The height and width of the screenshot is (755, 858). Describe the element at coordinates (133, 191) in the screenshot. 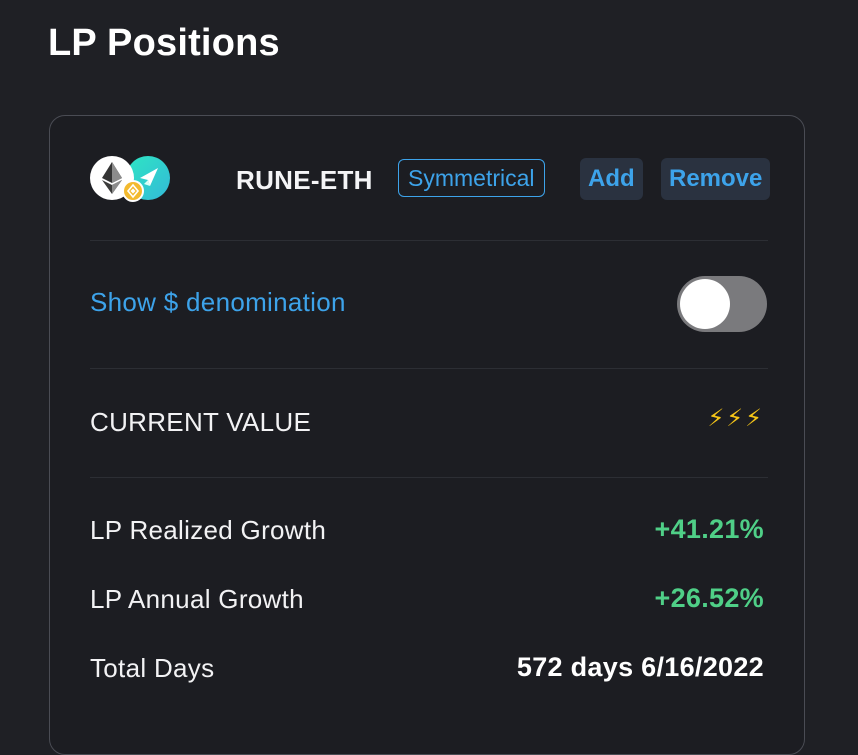

I see `chain-badge-icon` at that location.